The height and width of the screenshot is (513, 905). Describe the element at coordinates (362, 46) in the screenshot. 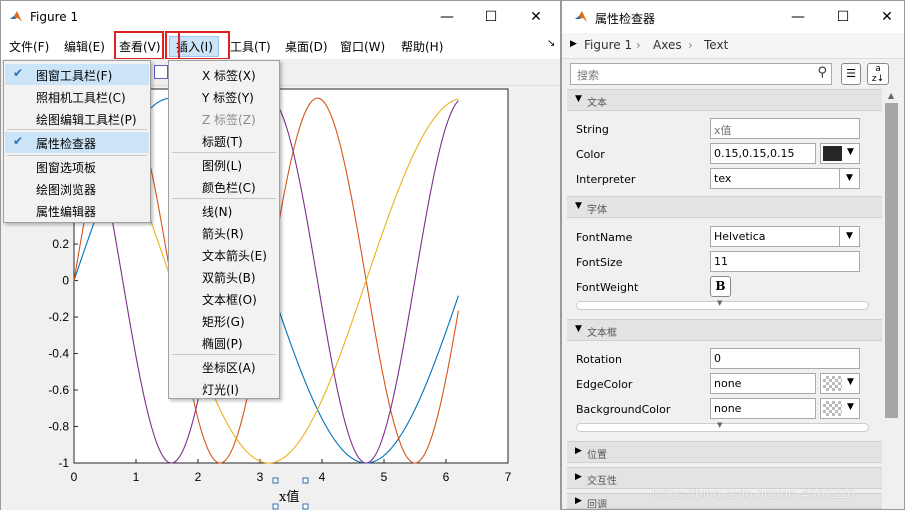

I see `menu-window: 窗口(W)` at that location.